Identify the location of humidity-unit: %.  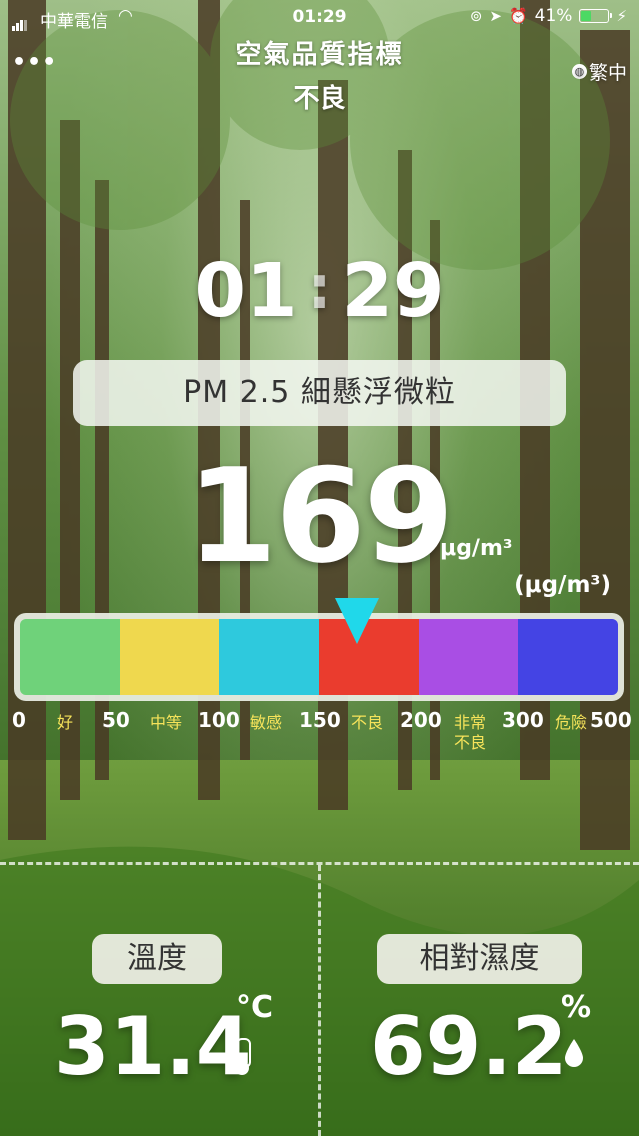
(576, 1007).